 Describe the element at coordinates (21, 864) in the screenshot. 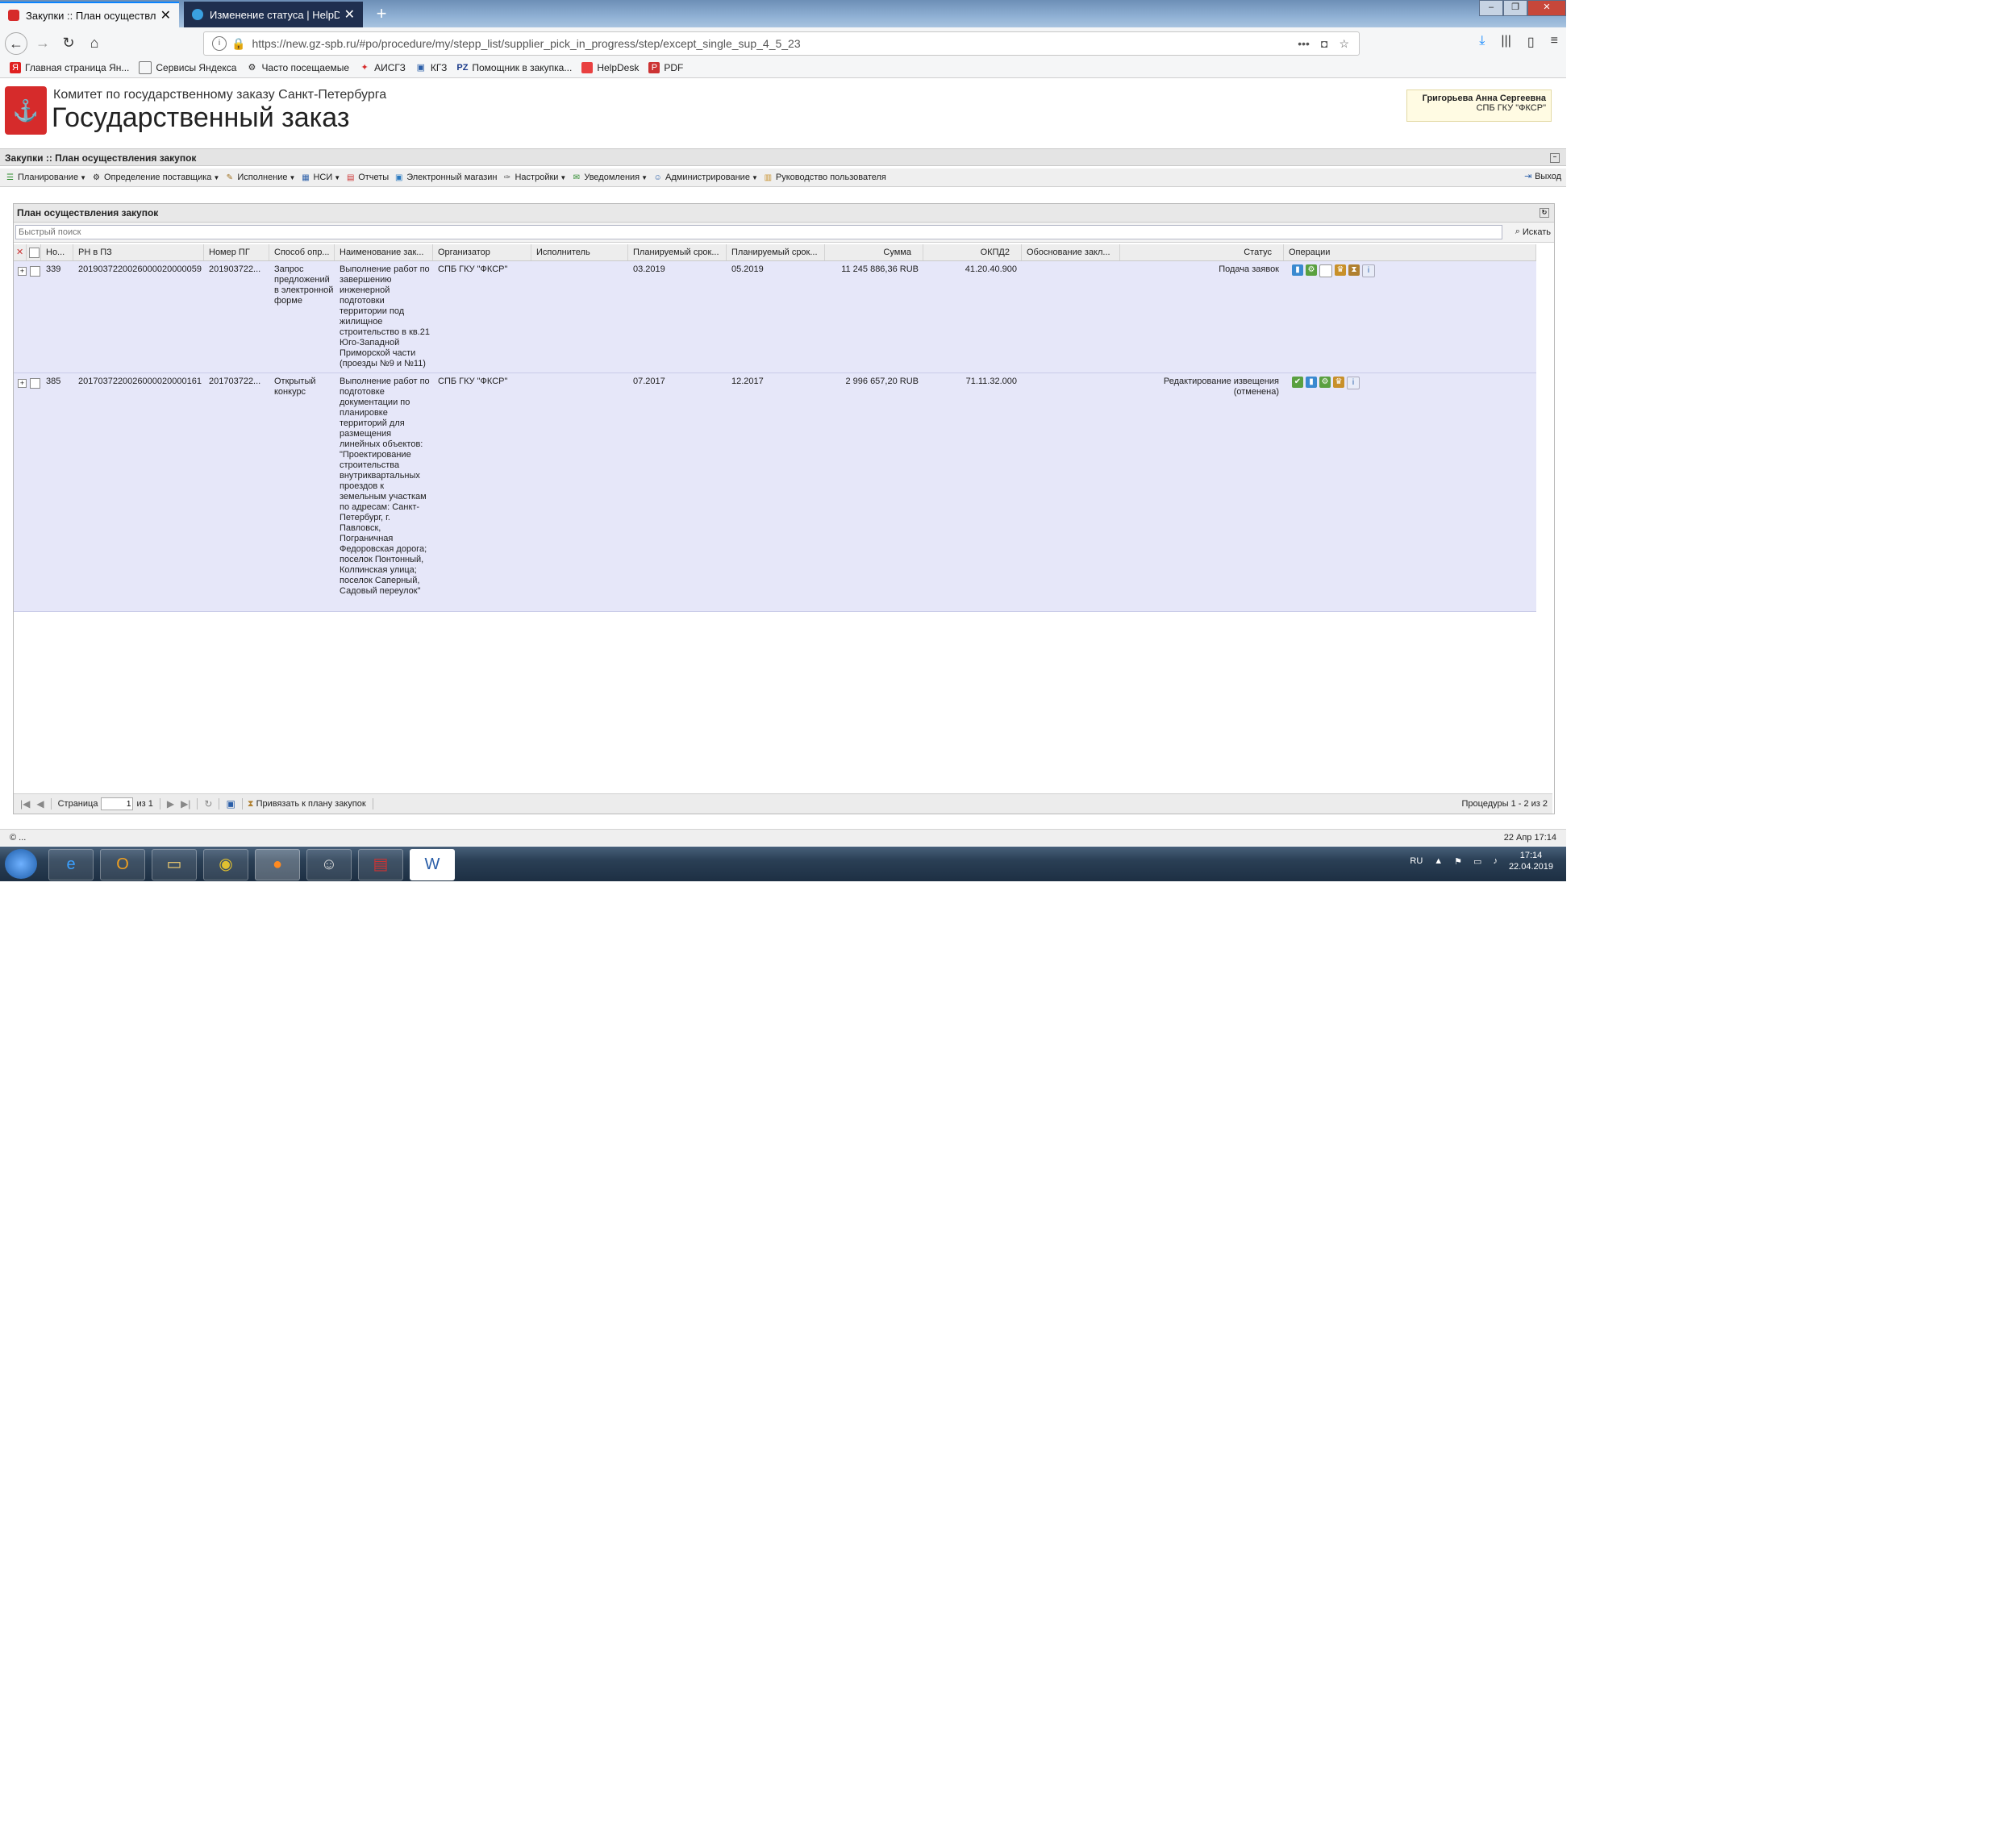

I see `start-button` at that location.